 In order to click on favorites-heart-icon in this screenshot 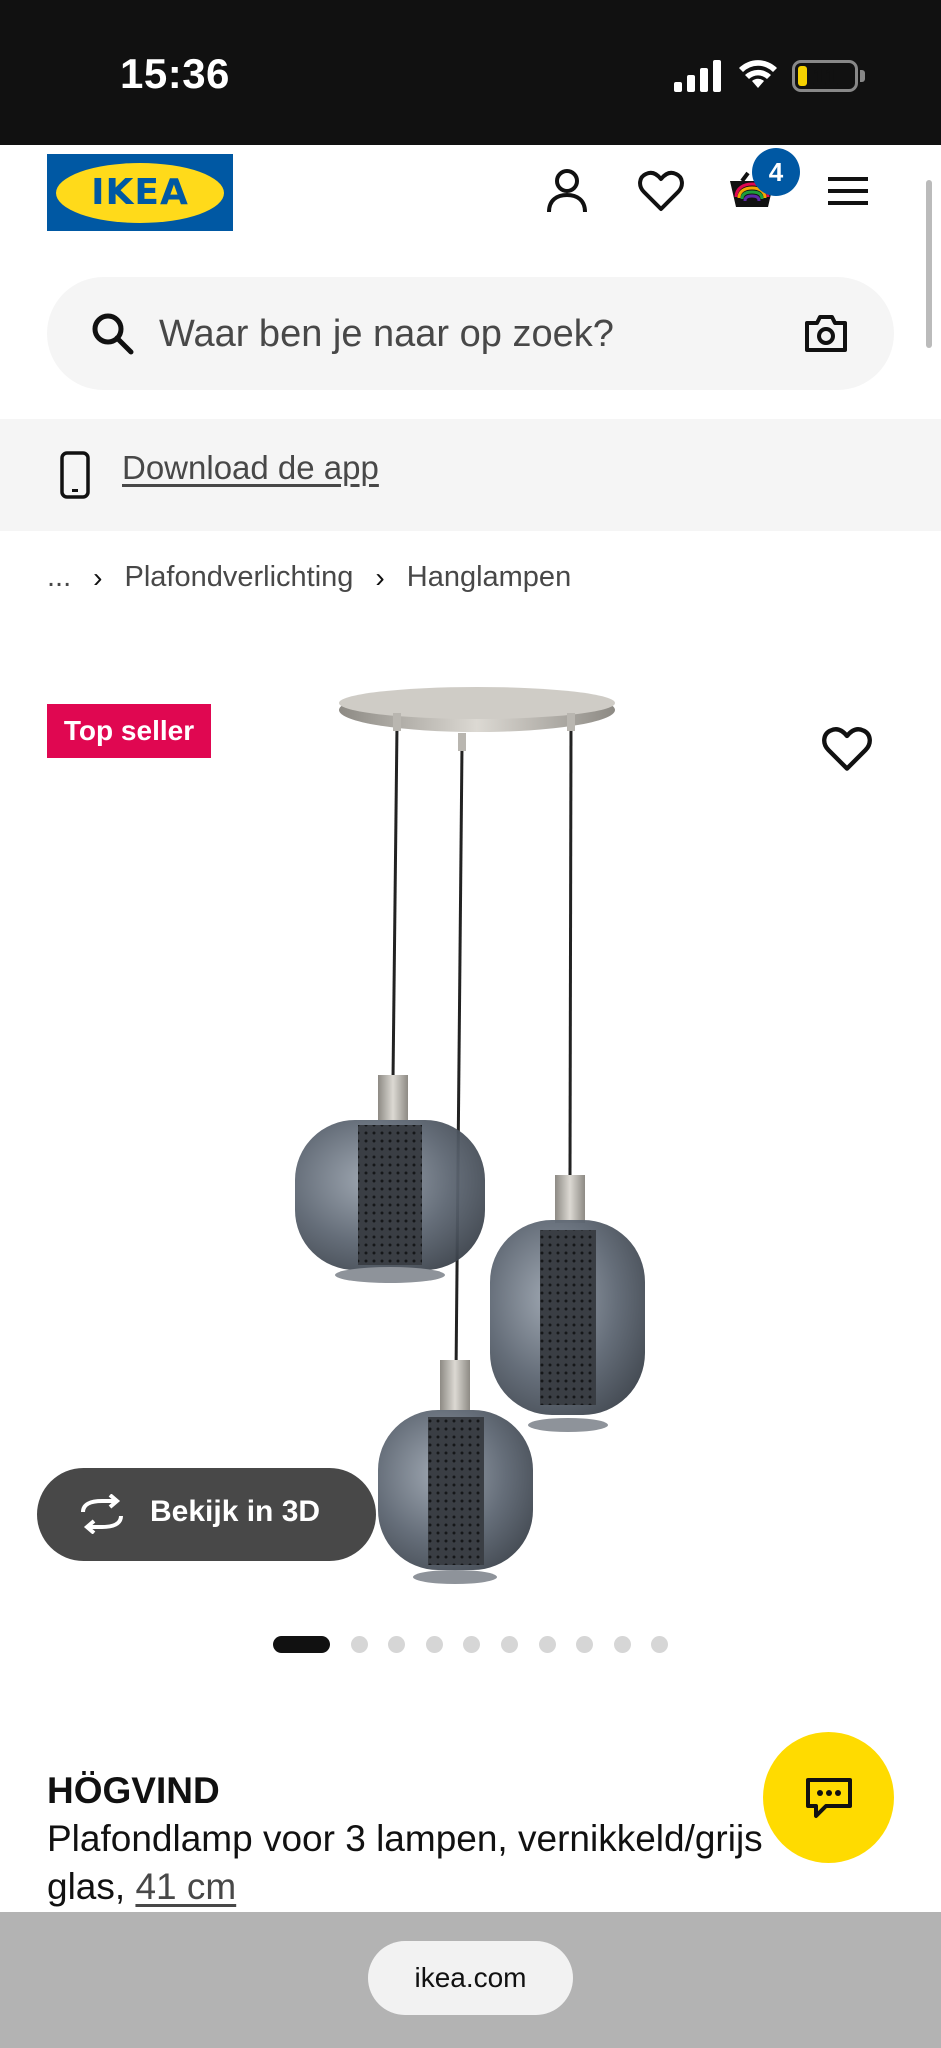, I will do `click(661, 191)`.